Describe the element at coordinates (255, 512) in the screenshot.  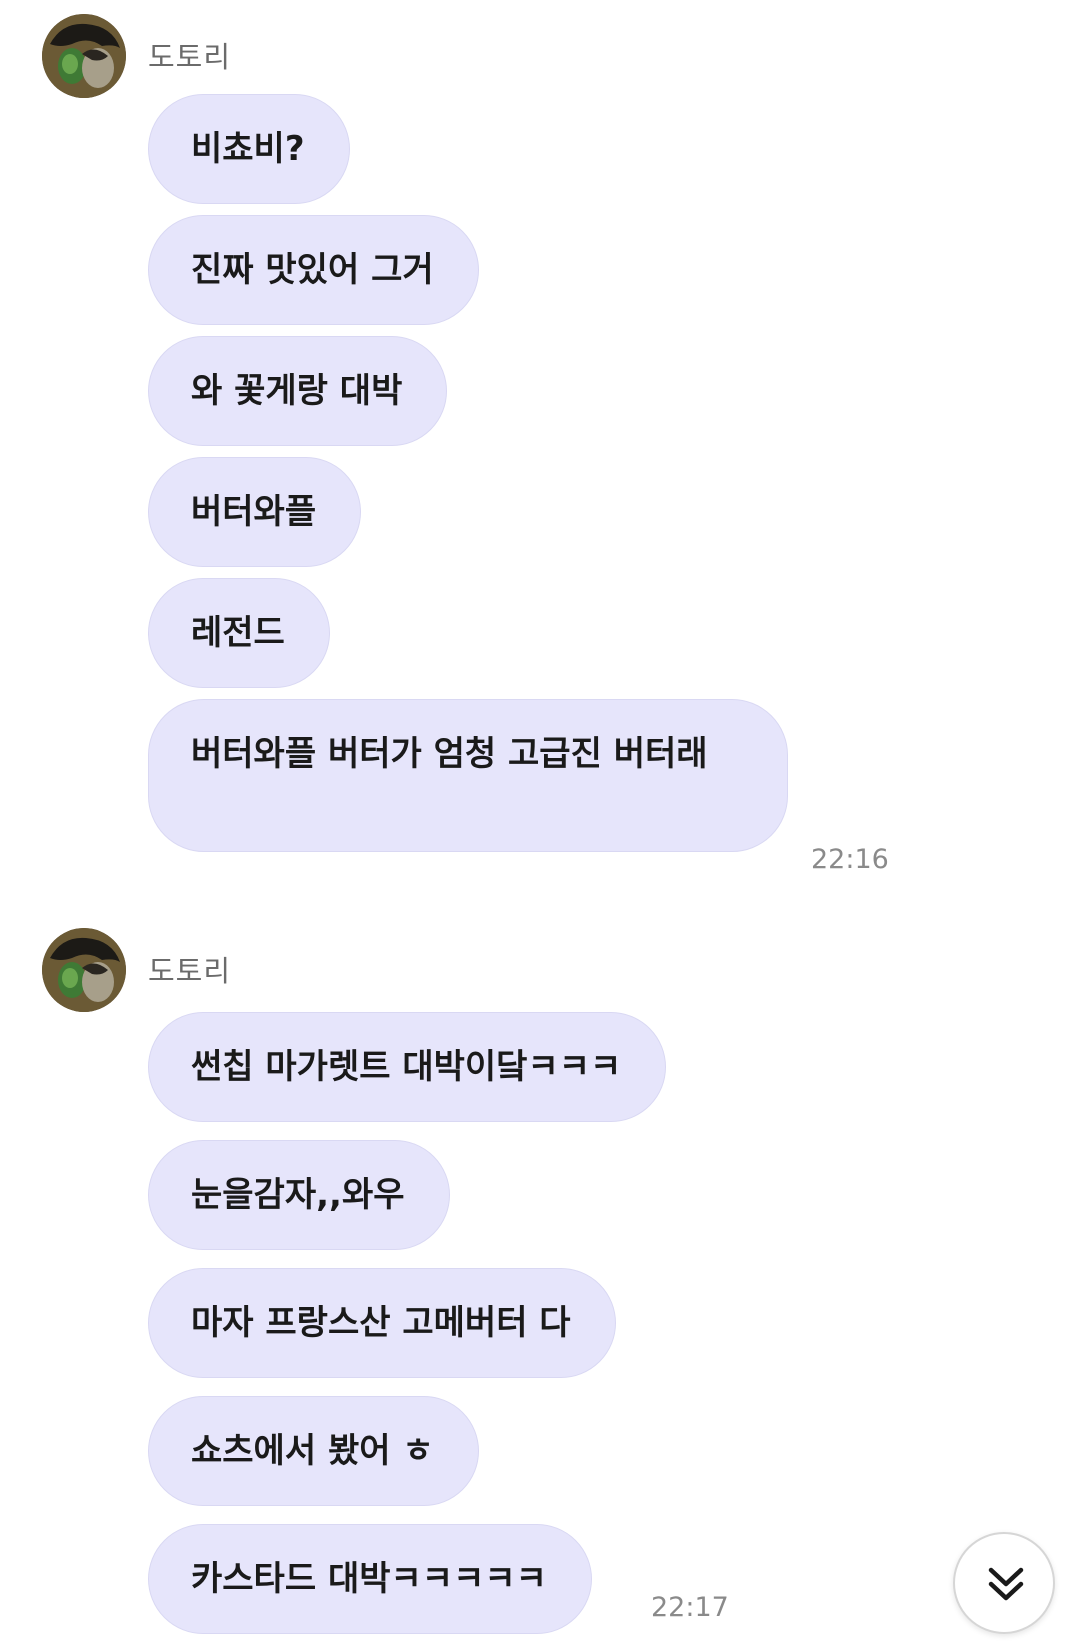
I see `message-bubble: 버터와플` at that location.